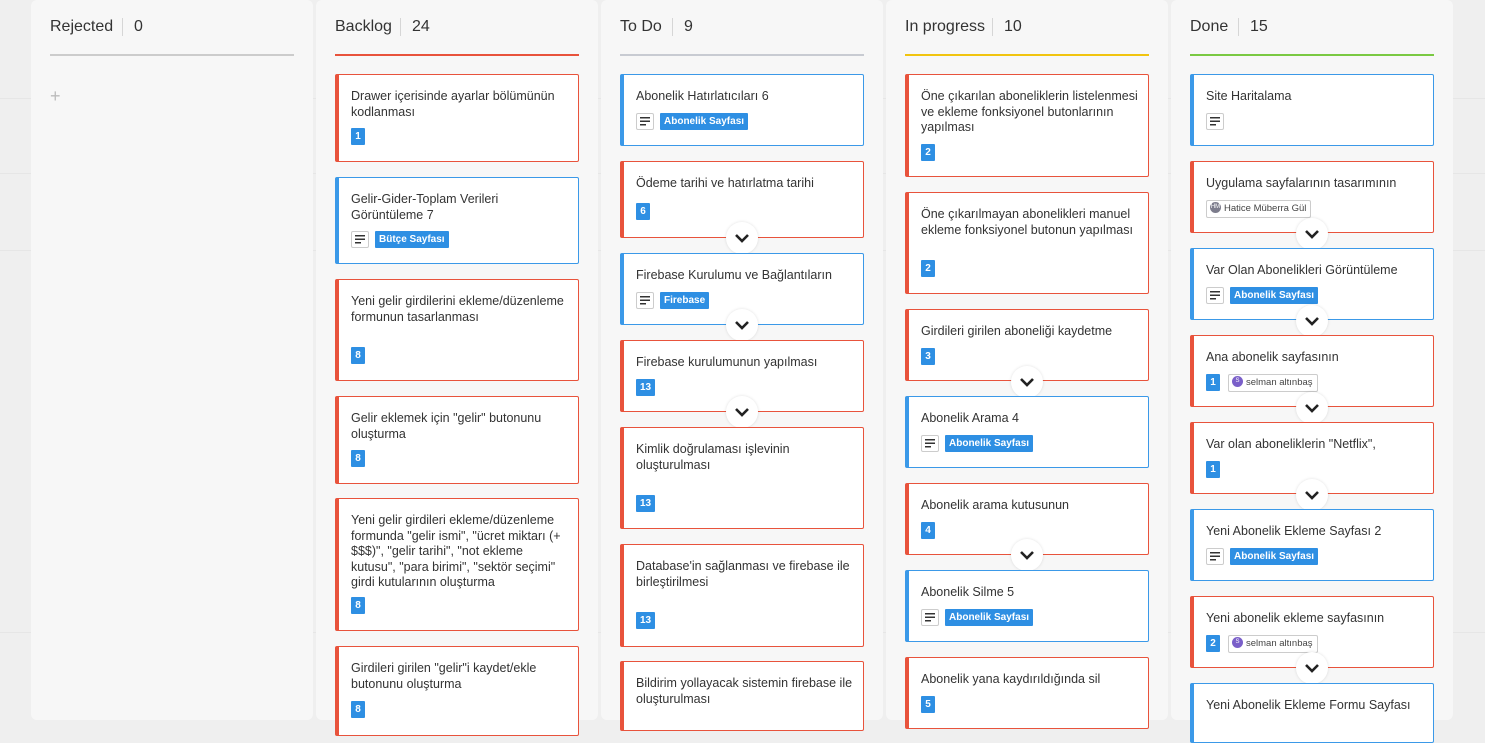 This screenshot has height=743, width=1485. What do you see at coordinates (725, 183) in the screenshot?
I see `card-title: Ödeme tarihi ve hatırlatma tarihi` at bounding box center [725, 183].